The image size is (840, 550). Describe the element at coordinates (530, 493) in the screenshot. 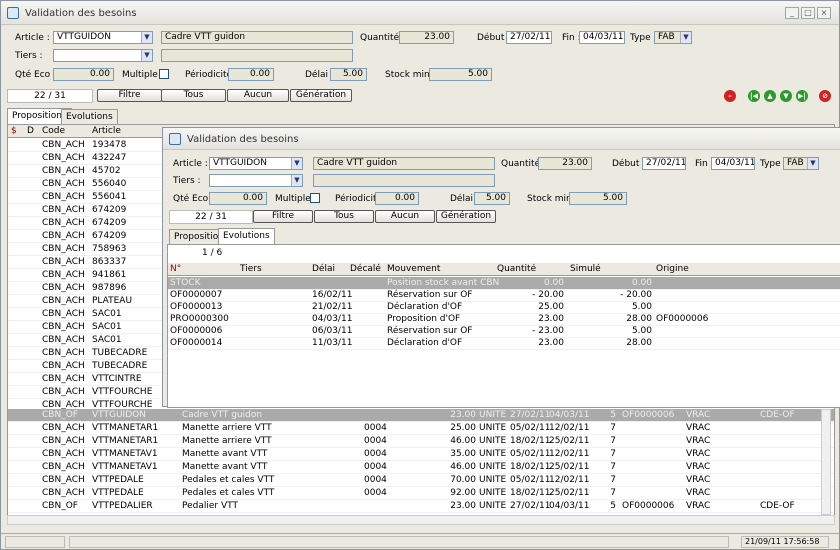

I see `table-cell: 18/02/11` at that location.